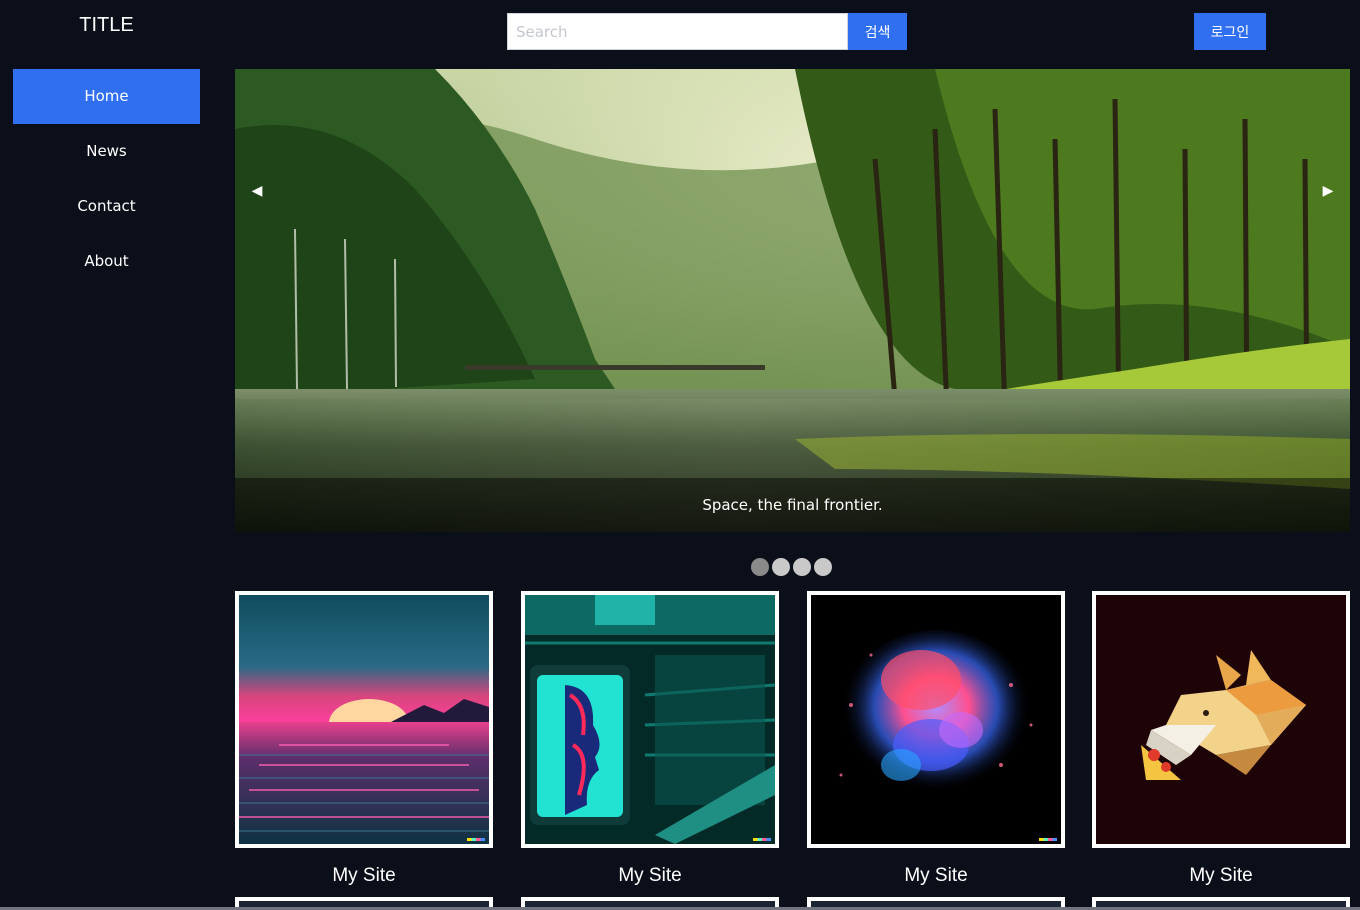 This screenshot has width=1360, height=910. I want to click on sidebar-item-home: Home, so click(106, 96).